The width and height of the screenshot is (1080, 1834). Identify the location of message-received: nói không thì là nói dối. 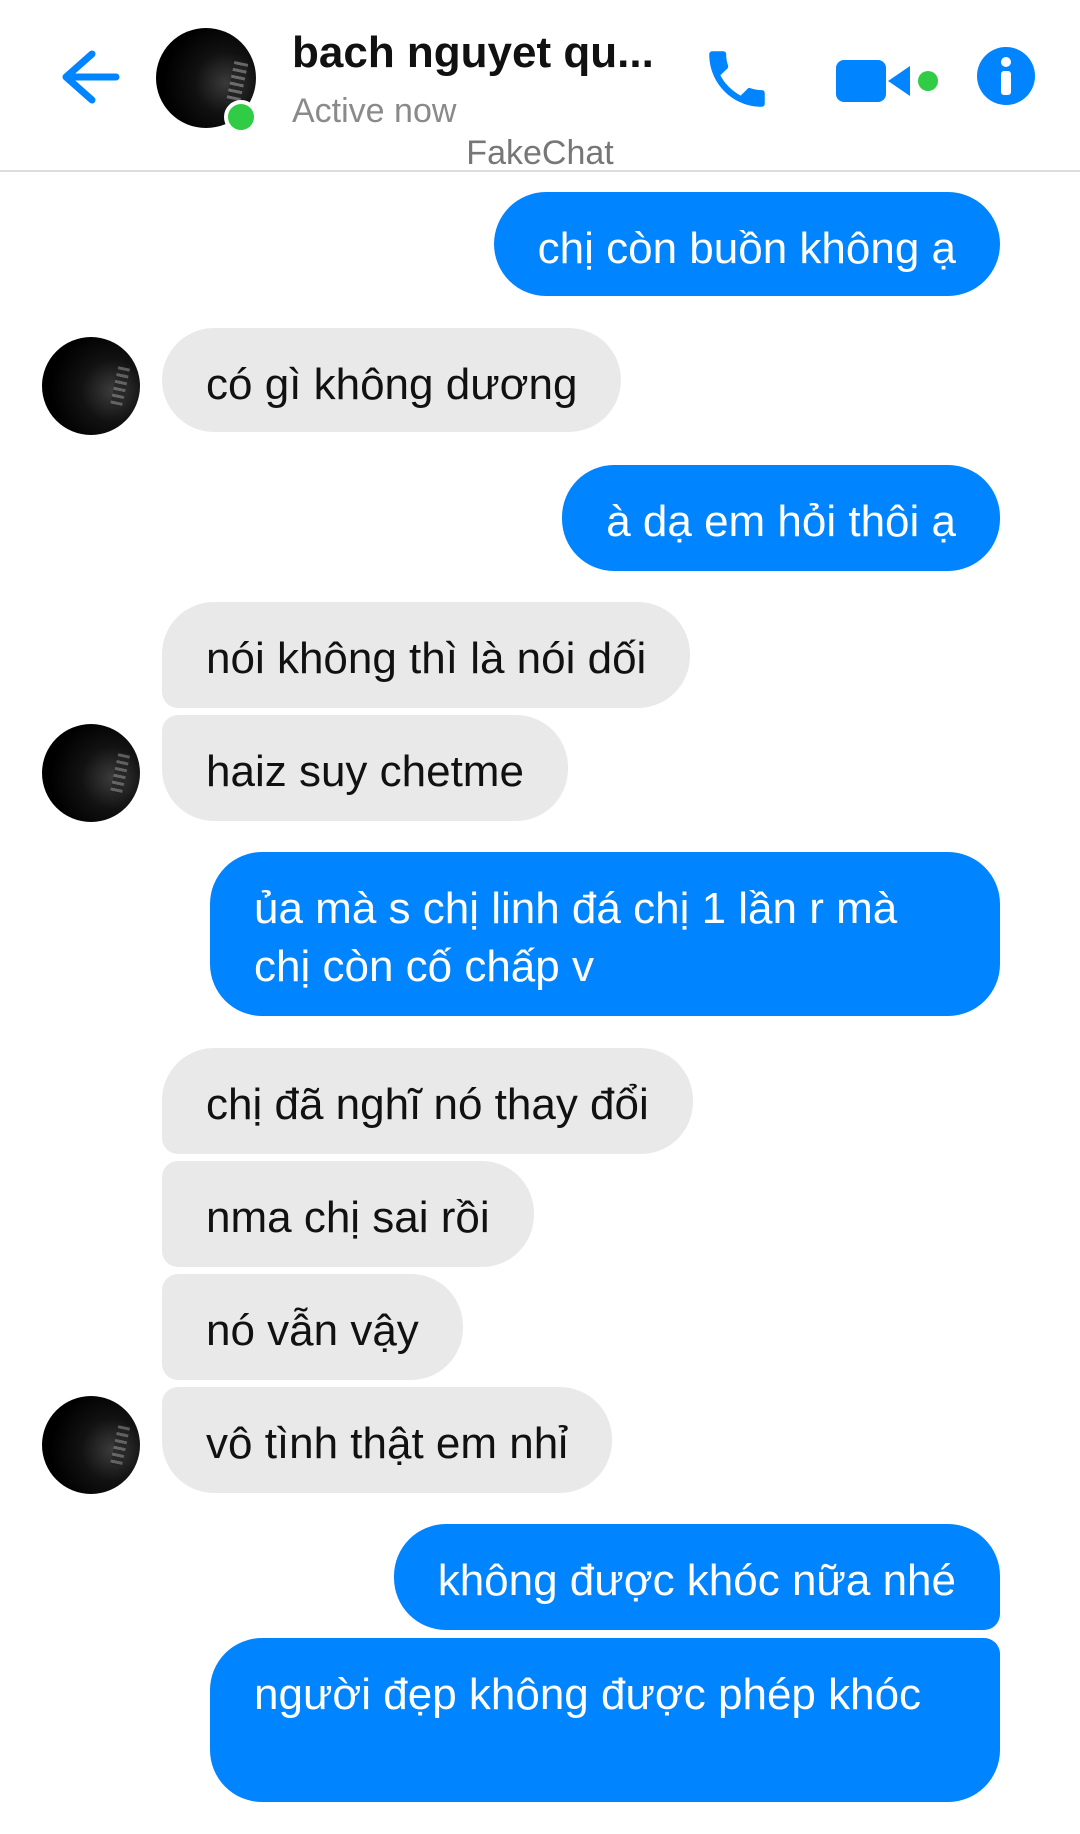
(426, 655).